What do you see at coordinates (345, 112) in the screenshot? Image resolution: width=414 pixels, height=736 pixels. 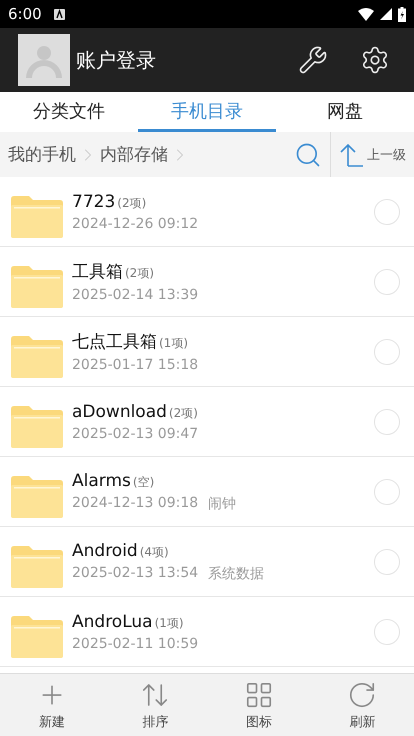 I see `tab: 网盘` at bounding box center [345, 112].